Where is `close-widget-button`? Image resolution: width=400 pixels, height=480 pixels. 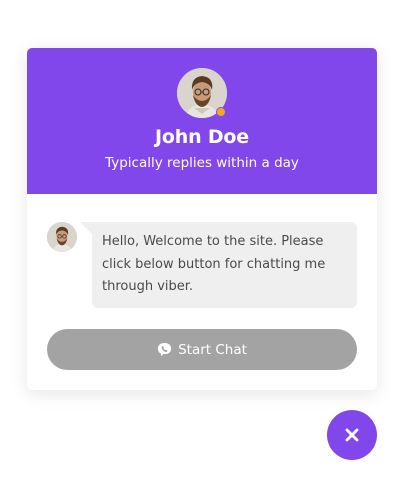 close-widget-button is located at coordinates (352, 435).